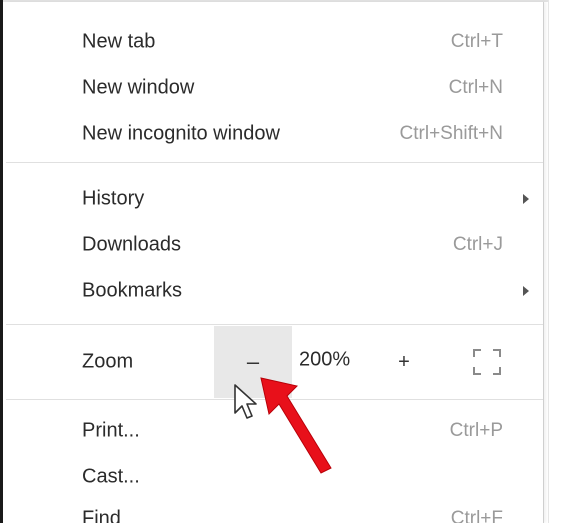 The height and width of the screenshot is (523, 562). What do you see at coordinates (119, 41) in the screenshot?
I see `menu-item-label: New tab` at bounding box center [119, 41].